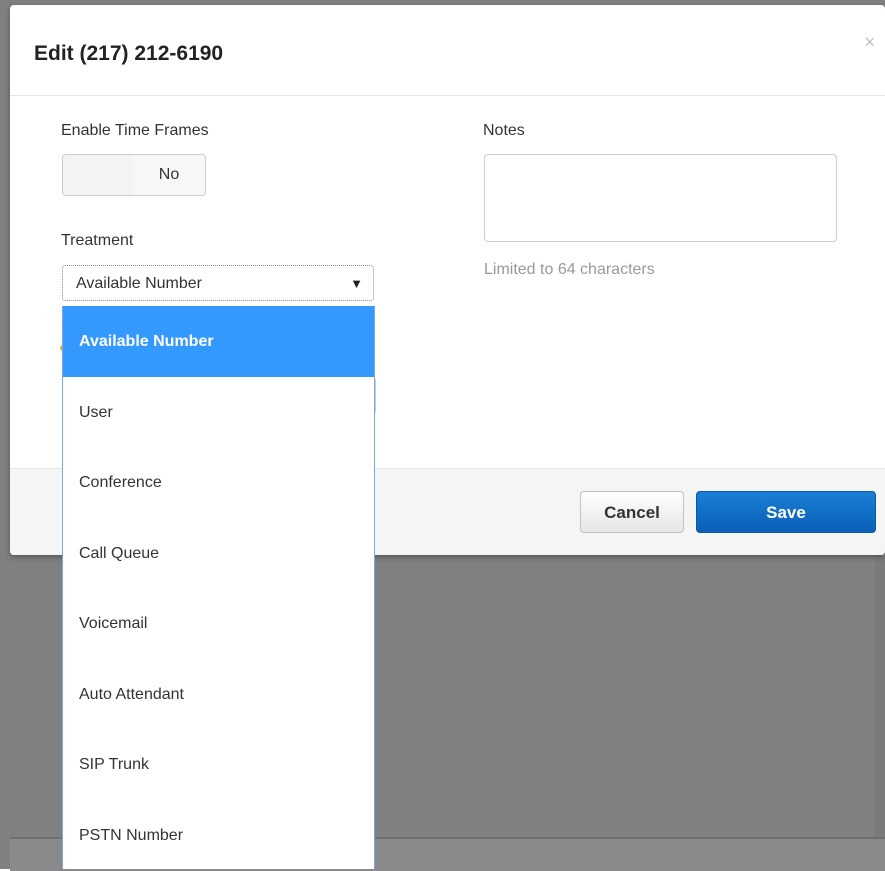  Describe the element at coordinates (218, 283) in the screenshot. I see `treatment-select: Available Number ▼` at that location.